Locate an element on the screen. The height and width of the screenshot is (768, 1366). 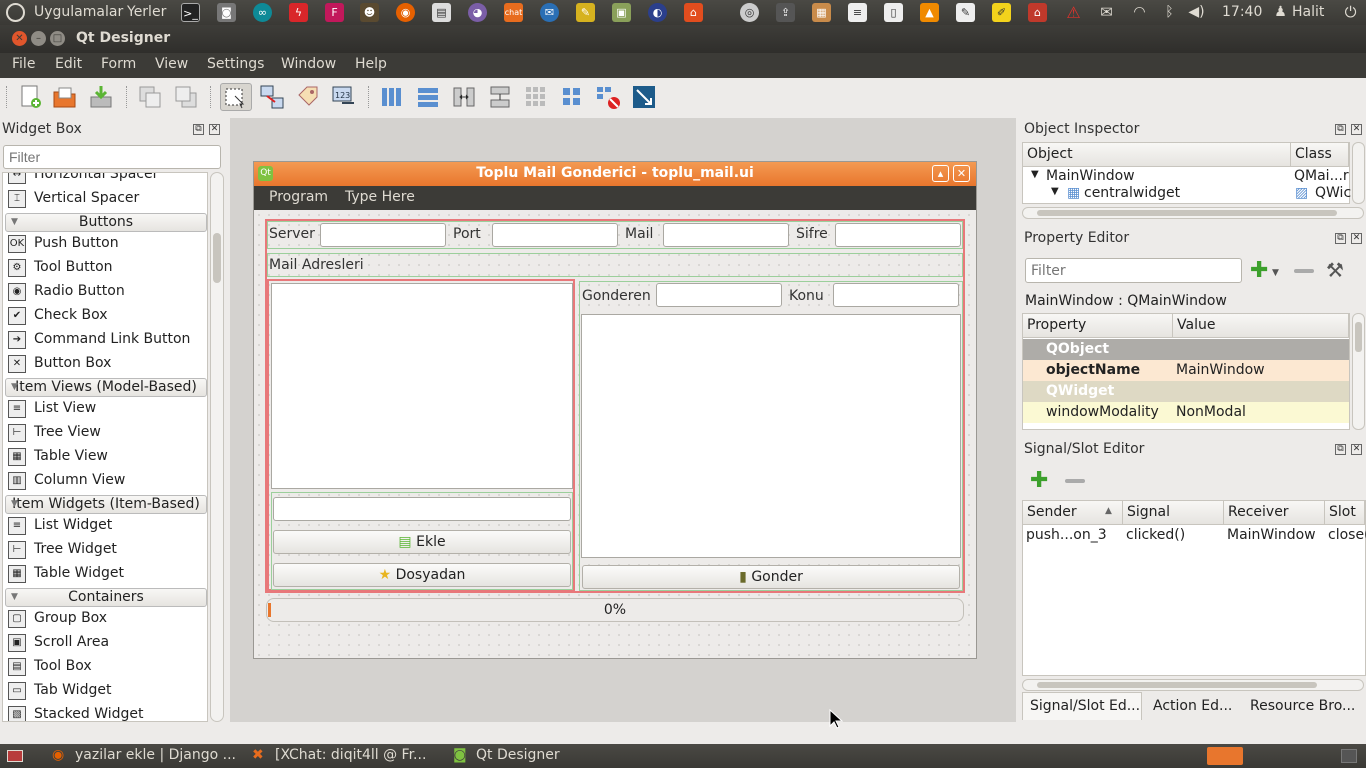
add-address-input is located at coordinates (422, 509).